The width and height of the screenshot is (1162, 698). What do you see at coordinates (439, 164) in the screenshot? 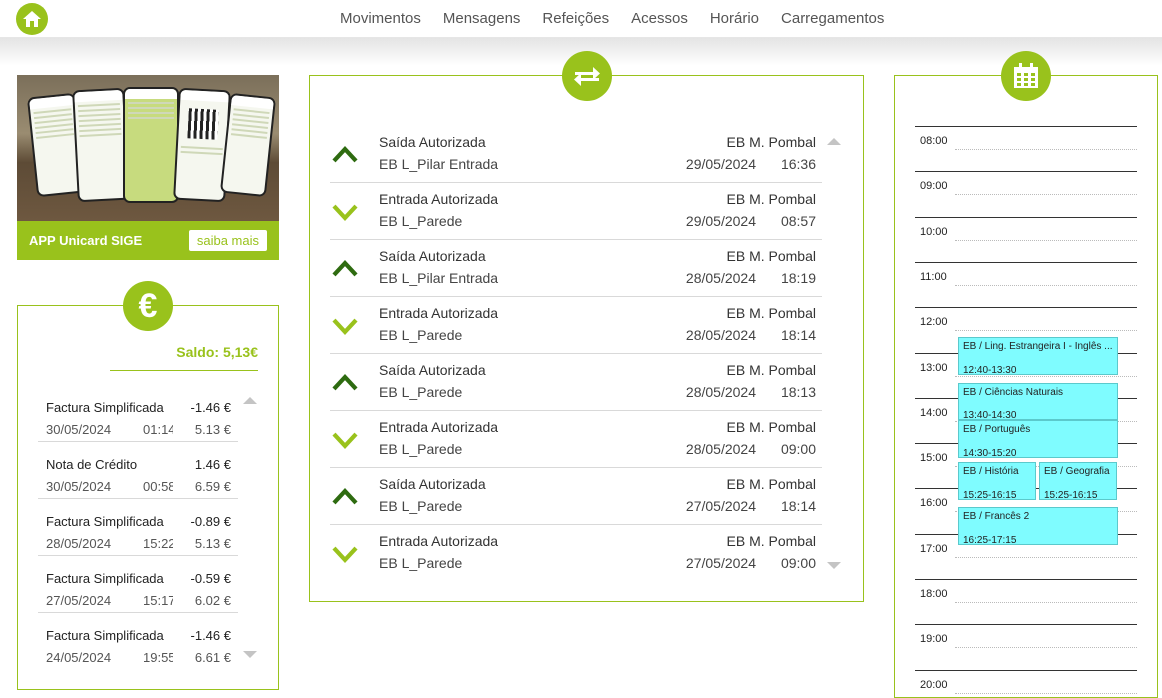
I see `movimento-location: EB L_Pilar Entrada` at bounding box center [439, 164].